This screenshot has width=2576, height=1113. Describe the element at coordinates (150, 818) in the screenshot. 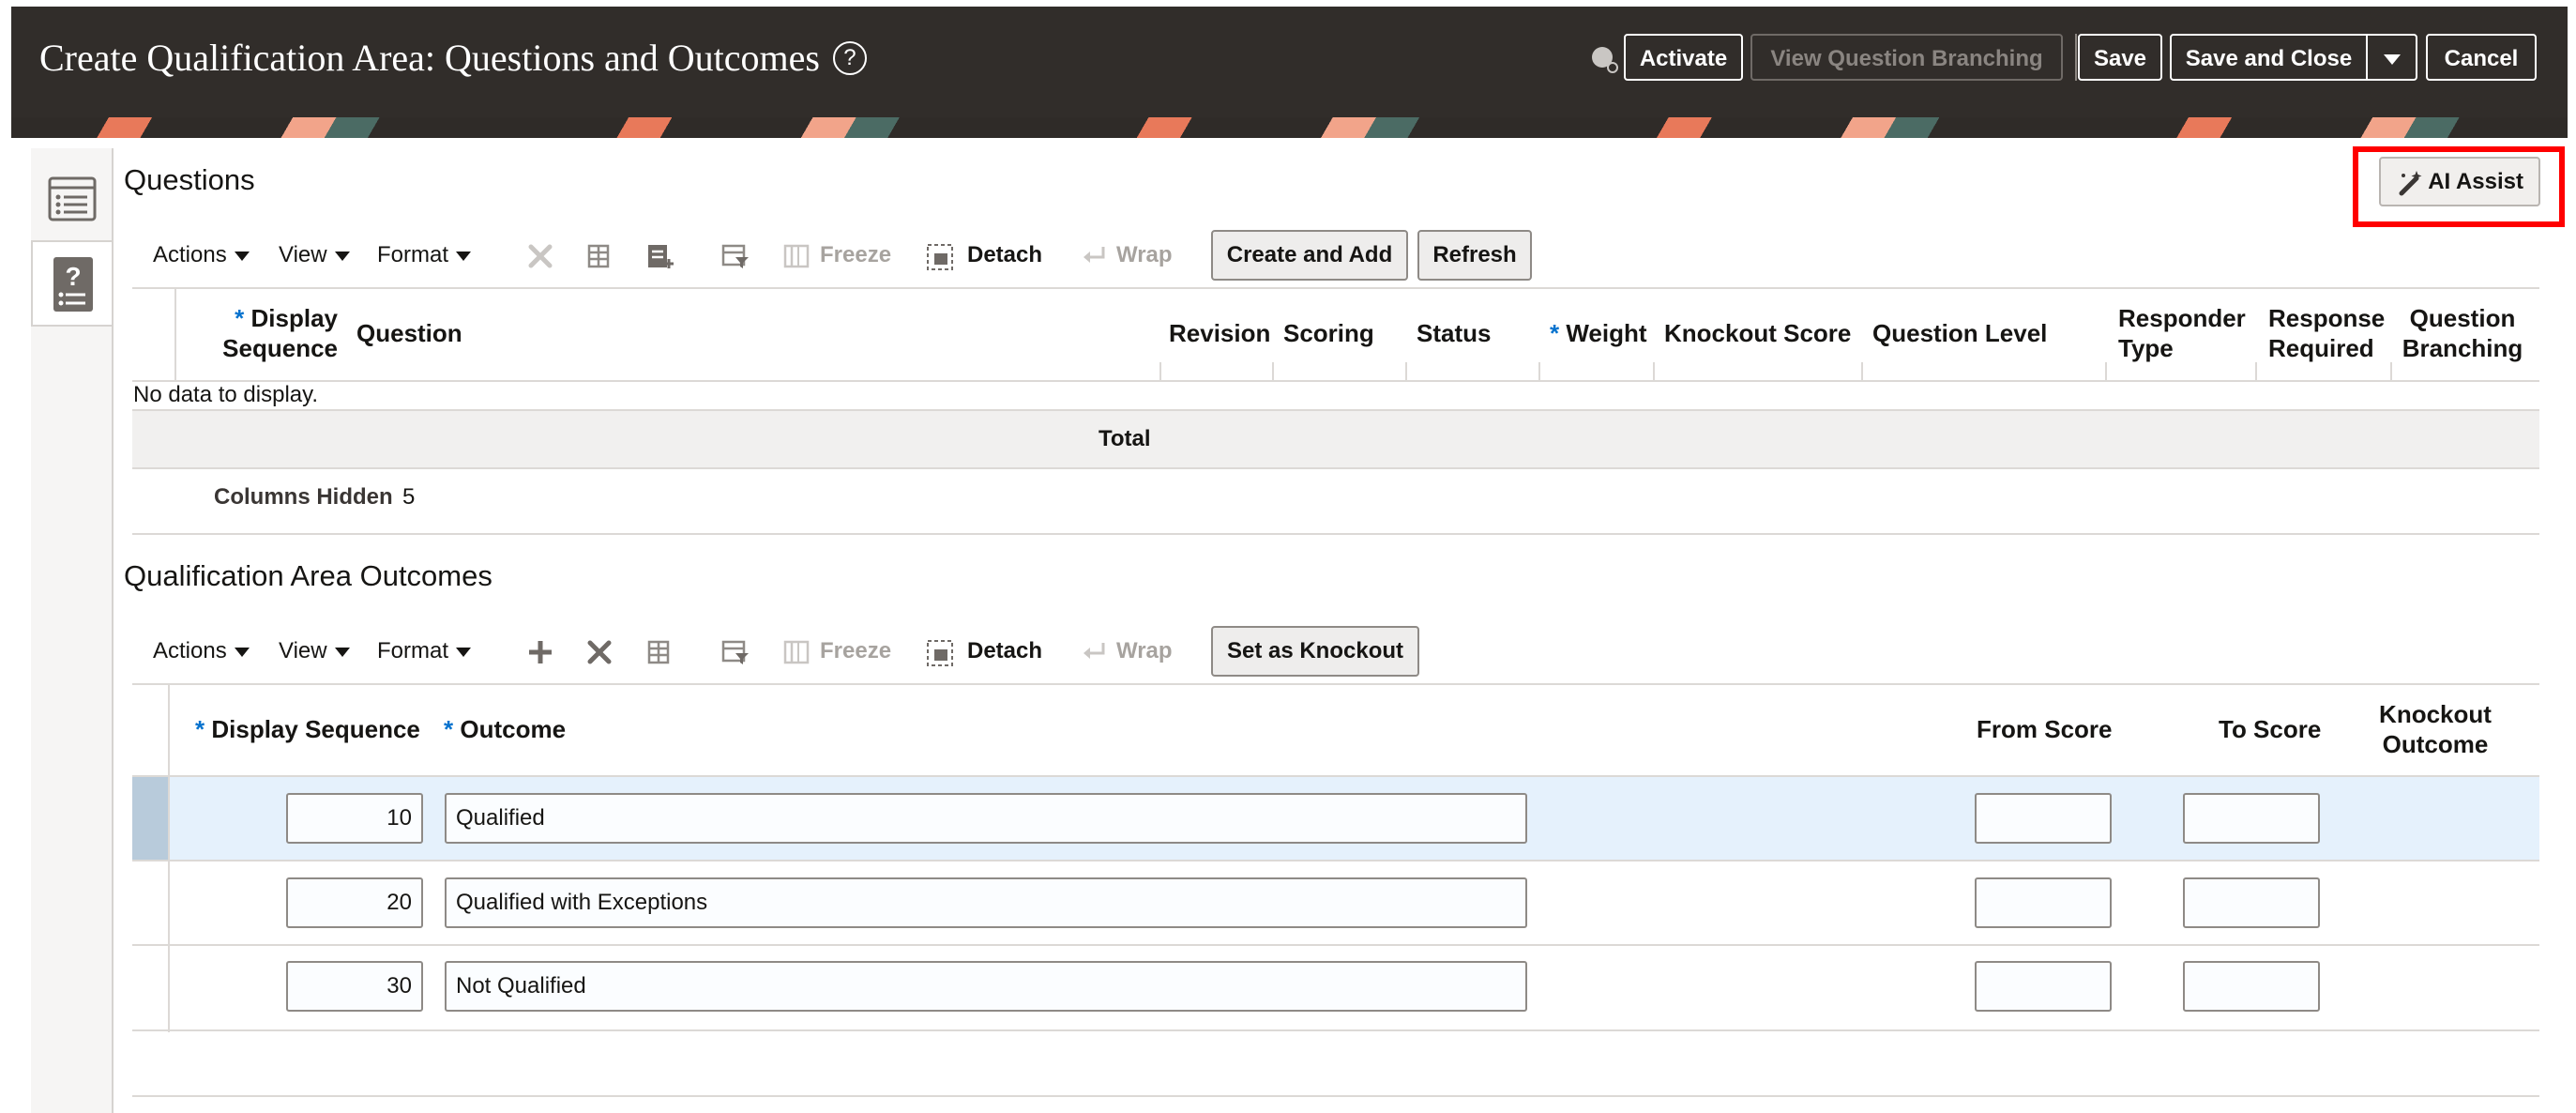

I see `row-selector` at that location.